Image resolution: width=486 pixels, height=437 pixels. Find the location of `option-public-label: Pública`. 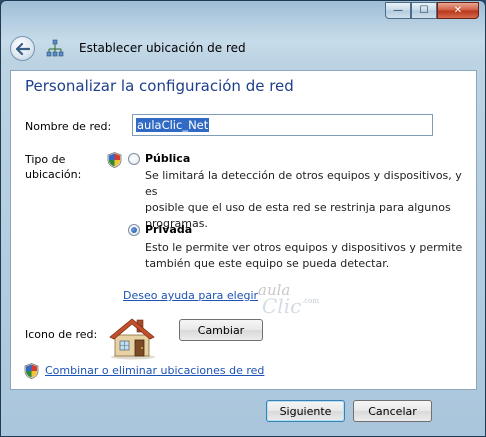

option-public-label: Pública is located at coordinates (167, 158).